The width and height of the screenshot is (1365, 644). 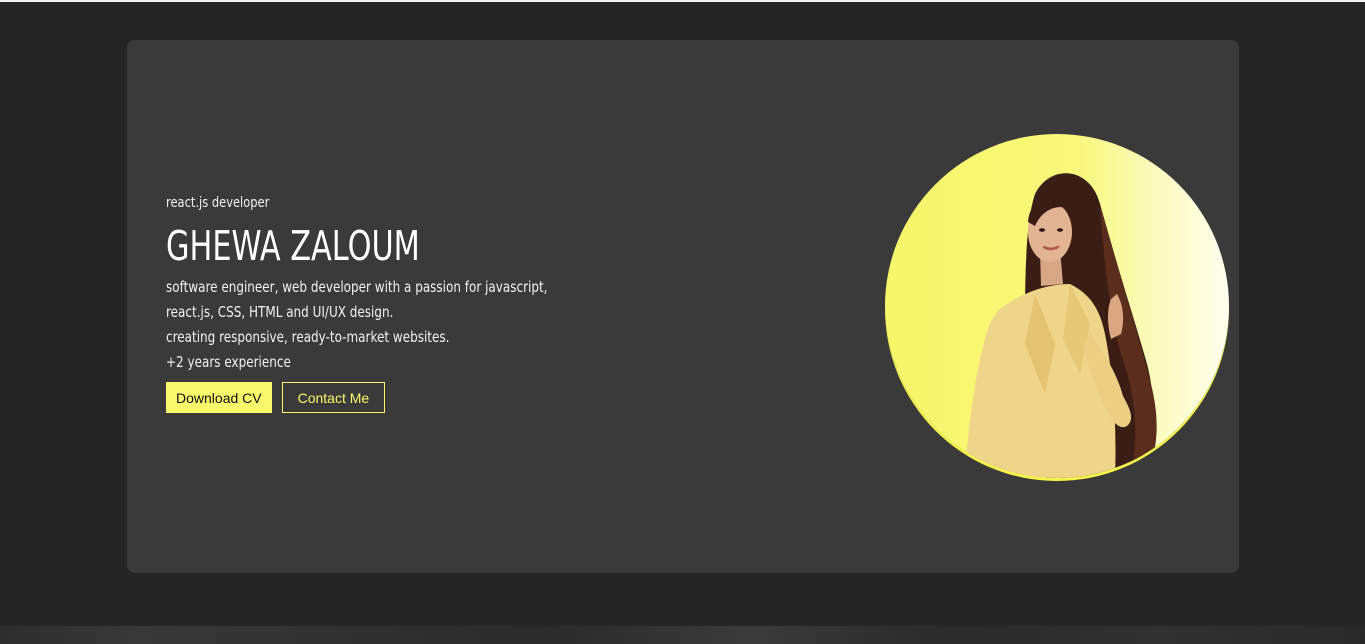 What do you see at coordinates (333, 397) in the screenshot?
I see `contact-me-button: Contact Me` at bounding box center [333, 397].